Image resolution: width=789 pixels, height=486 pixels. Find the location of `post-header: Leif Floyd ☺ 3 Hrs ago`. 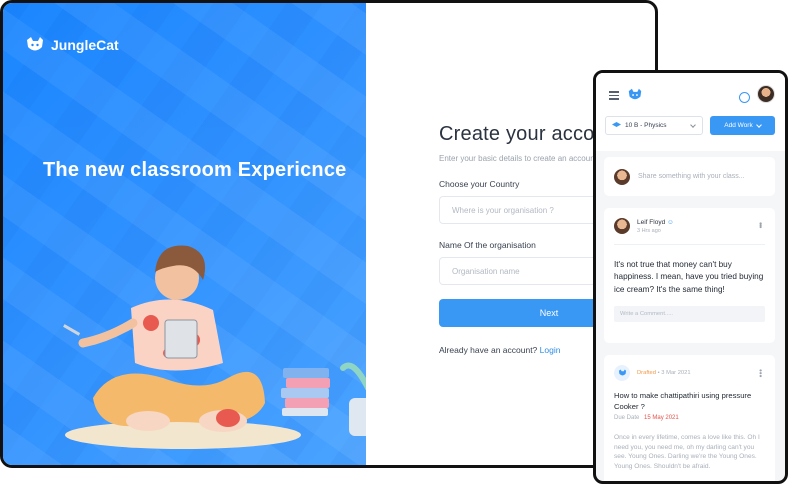

post-header: Leif Floyd ☺ 3 Hrs ago is located at coordinates (689, 226).